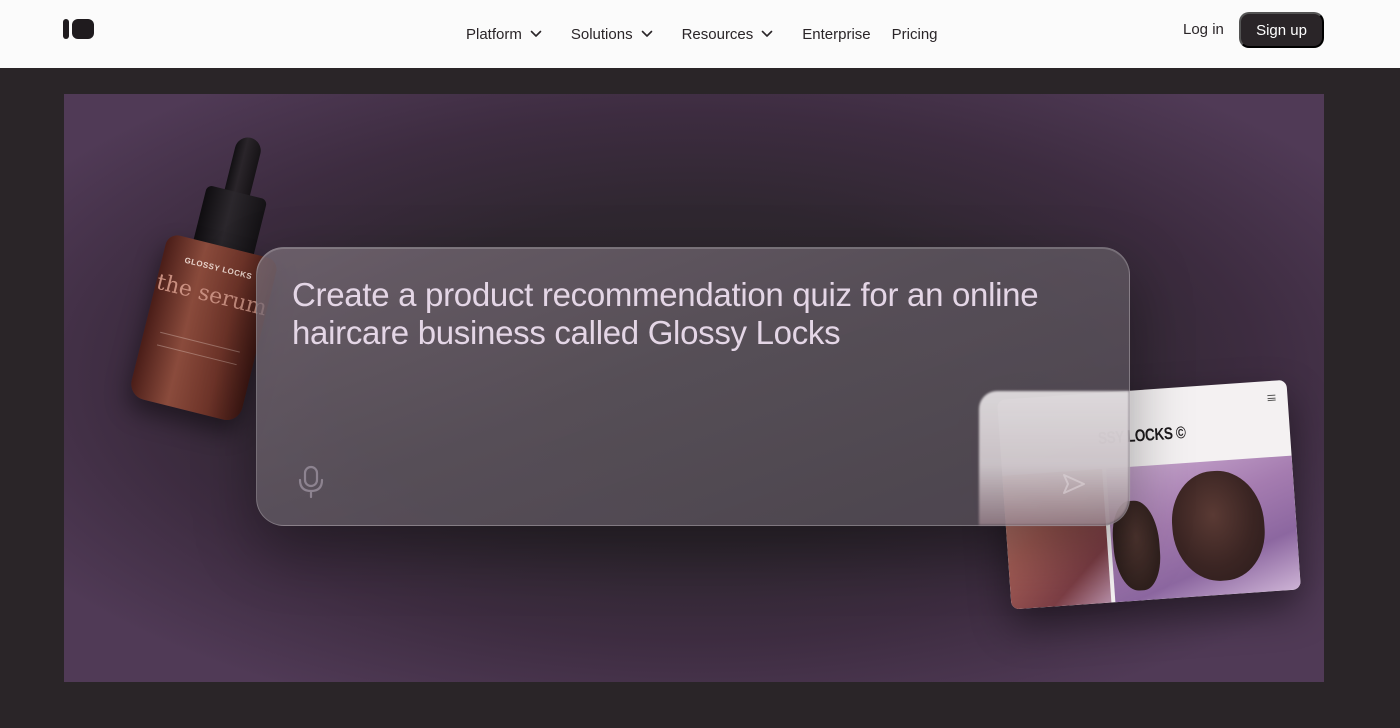 The width and height of the screenshot is (1400, 728). I want to click on nav-item-label: Enterprise, so click(836, 34).